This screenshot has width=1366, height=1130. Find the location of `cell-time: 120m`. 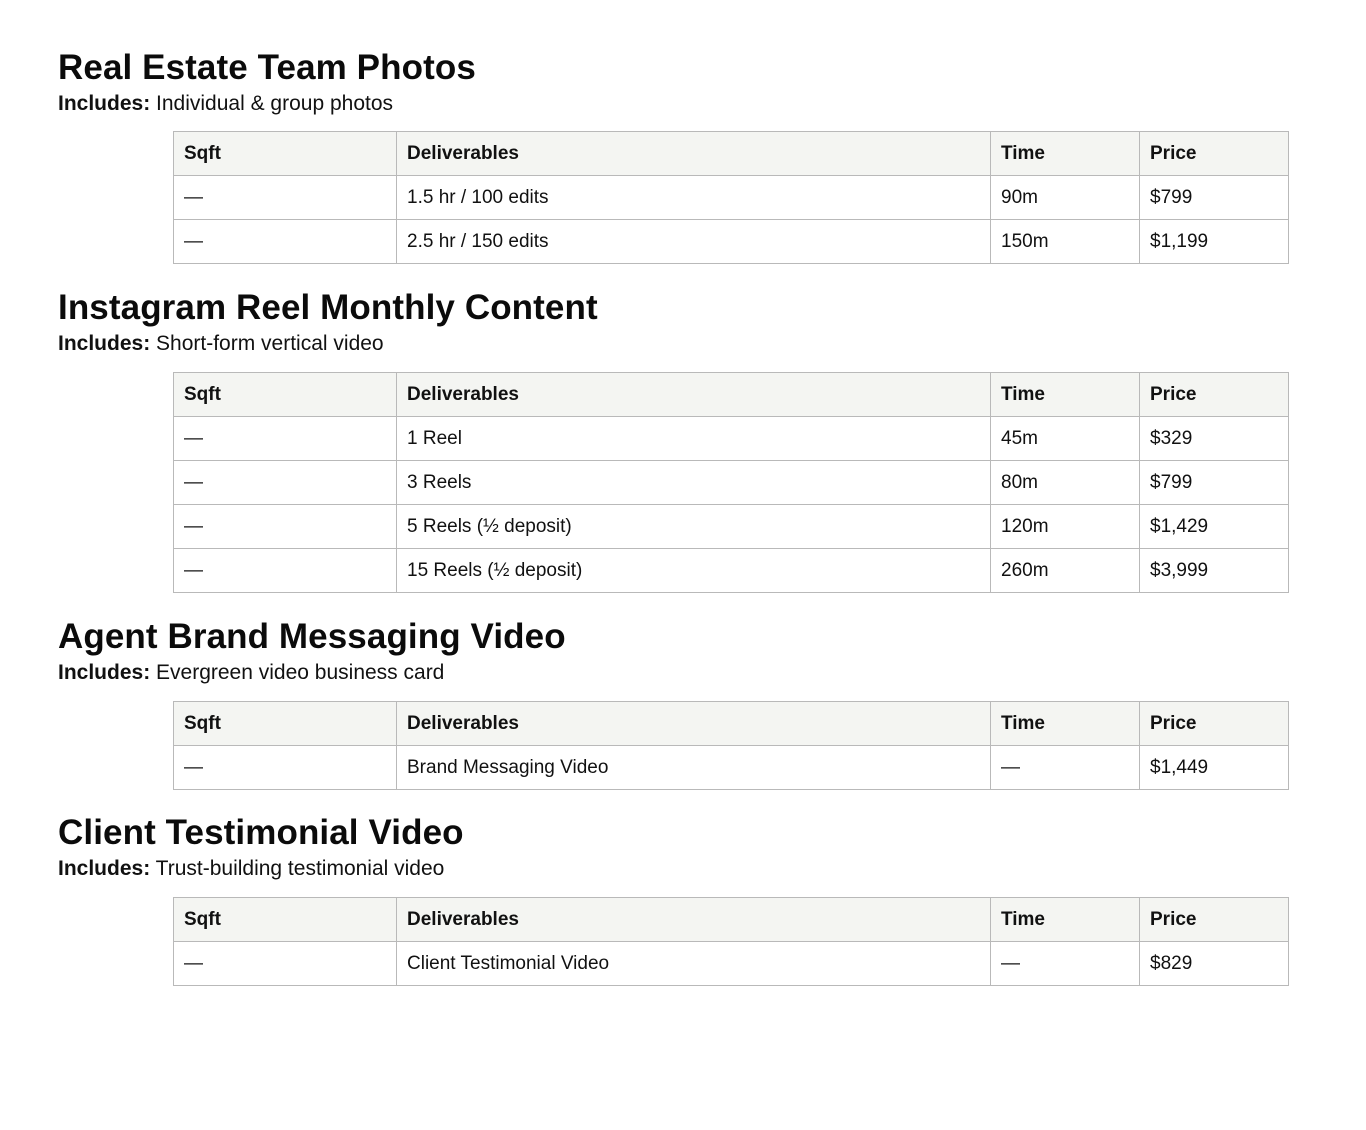

cell-time: 120m is located at coordinates (1065, 526).